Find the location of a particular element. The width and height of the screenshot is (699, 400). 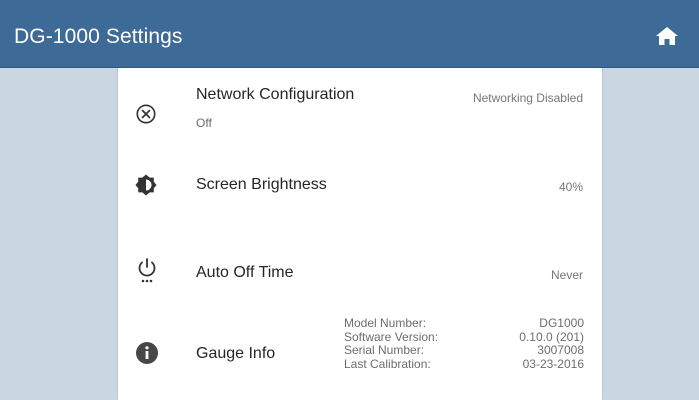

last-calibration-key: Last Calibration: is located at coordinates (387, 363).